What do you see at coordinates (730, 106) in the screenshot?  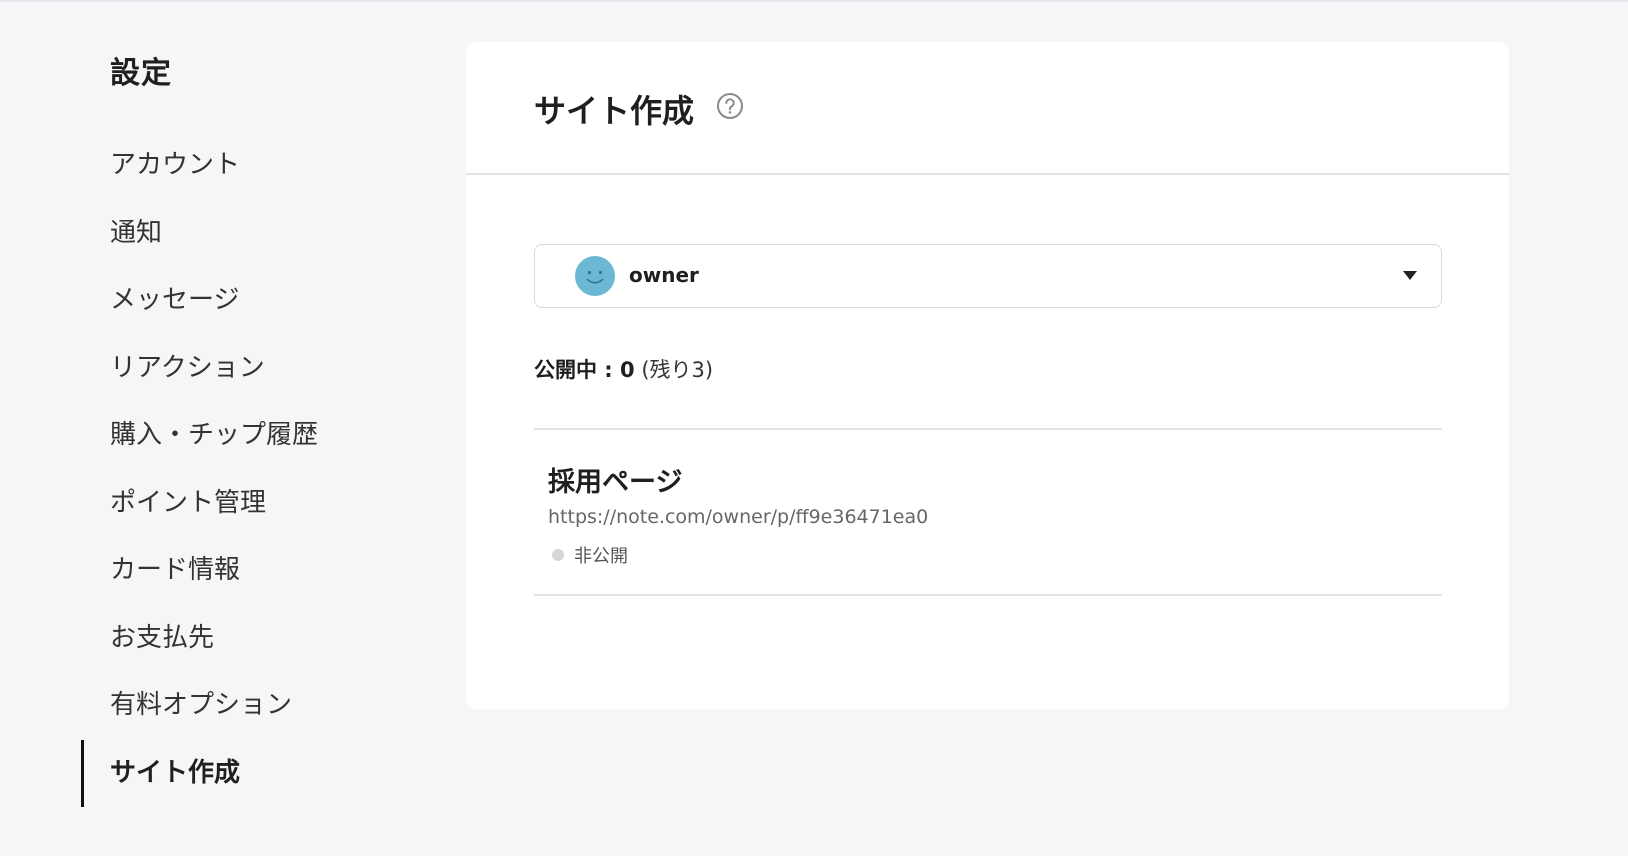 I see `question-circle-icon` at bounding box center [730, 106].